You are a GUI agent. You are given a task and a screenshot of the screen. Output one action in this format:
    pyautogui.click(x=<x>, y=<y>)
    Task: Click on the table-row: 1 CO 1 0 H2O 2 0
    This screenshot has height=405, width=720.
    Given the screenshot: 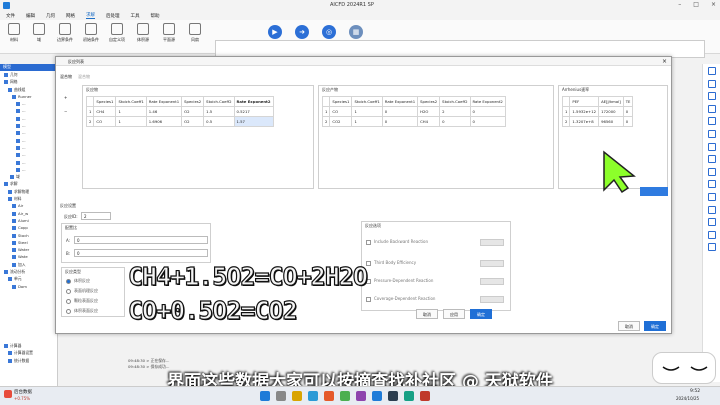 What is the action you would take?
    pyautogui.click(x=413, y=111)
    